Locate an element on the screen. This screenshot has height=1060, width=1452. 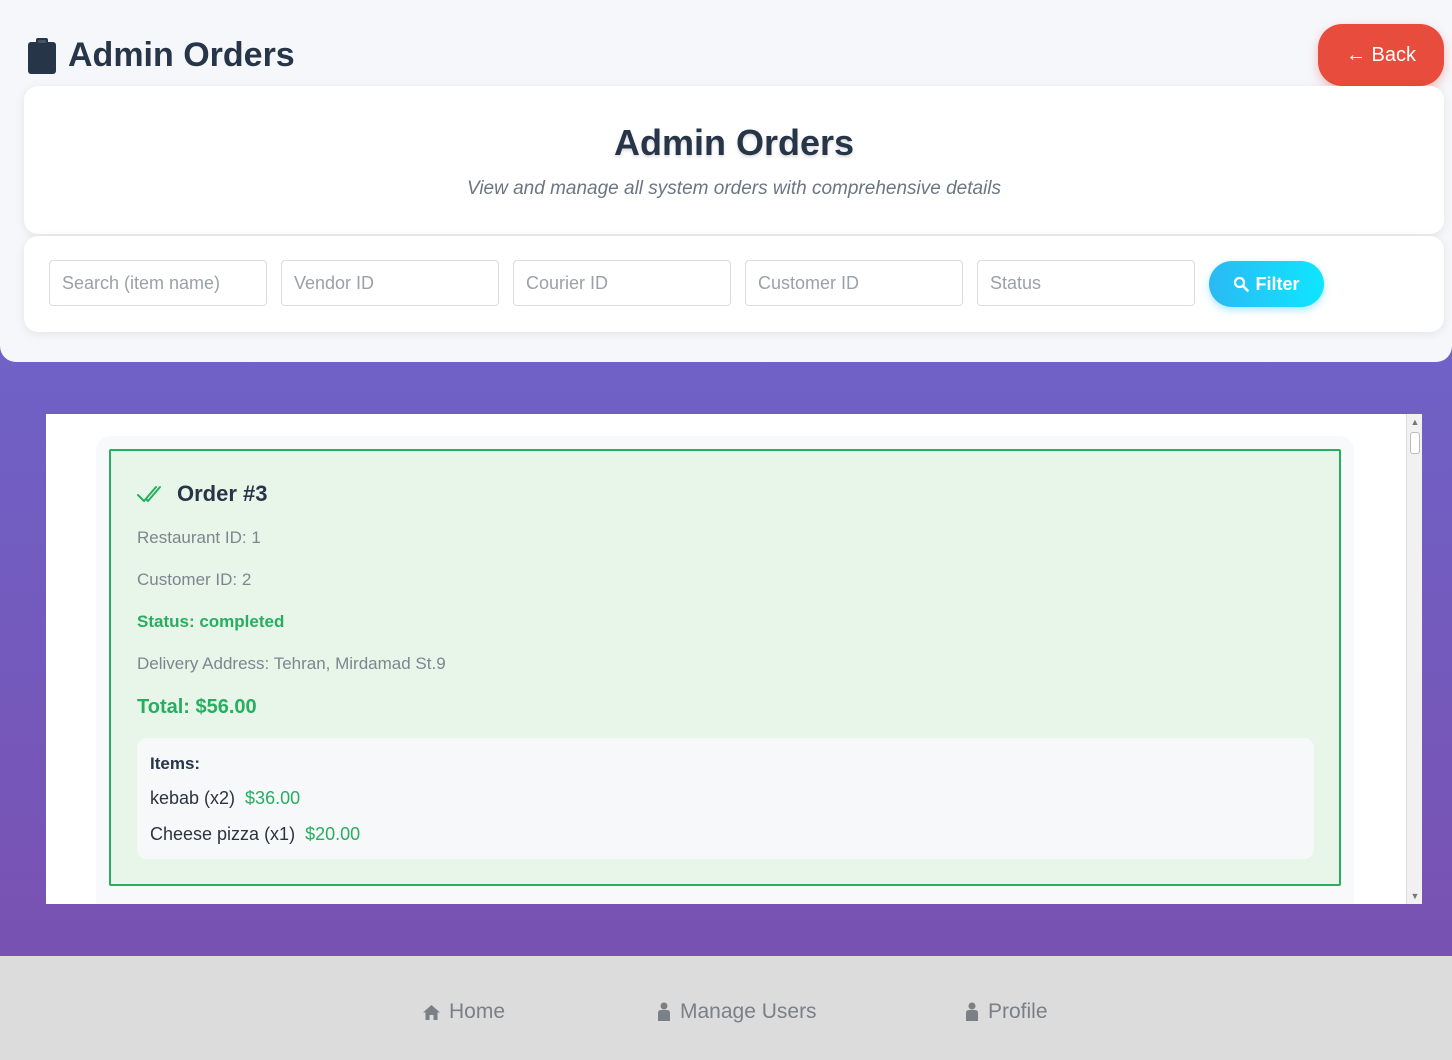
item-price: $20.00 is located at coordinates (333, 834).